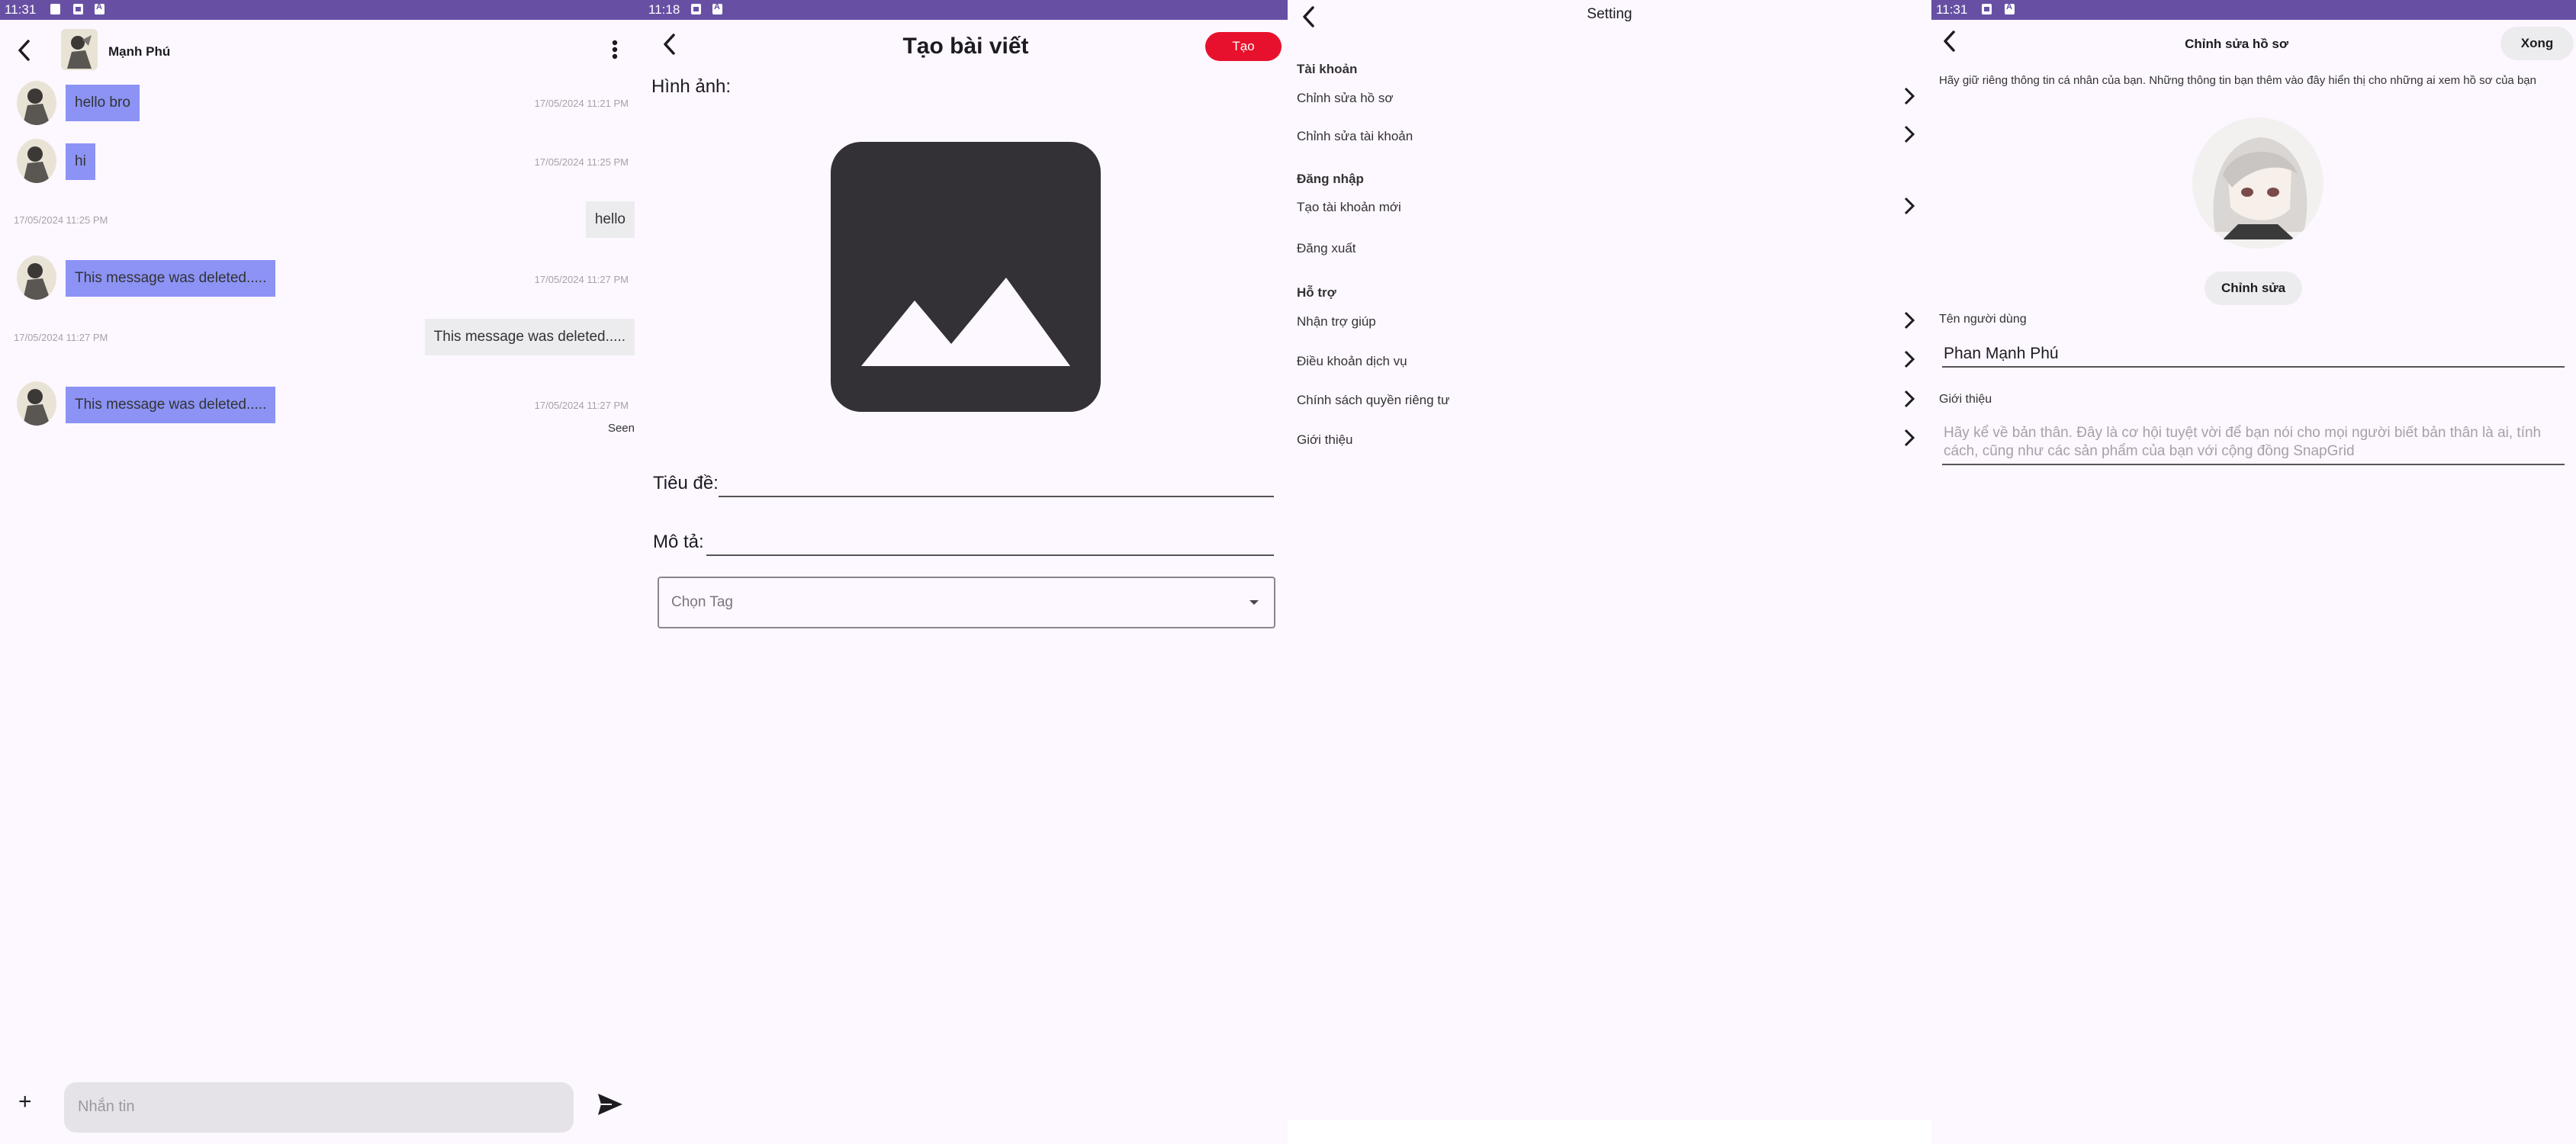  What do you see at coordinates (139, 51) in the screenshot?
I see `contact-name: Mạnh Phú` at bounding box center [139, 51].